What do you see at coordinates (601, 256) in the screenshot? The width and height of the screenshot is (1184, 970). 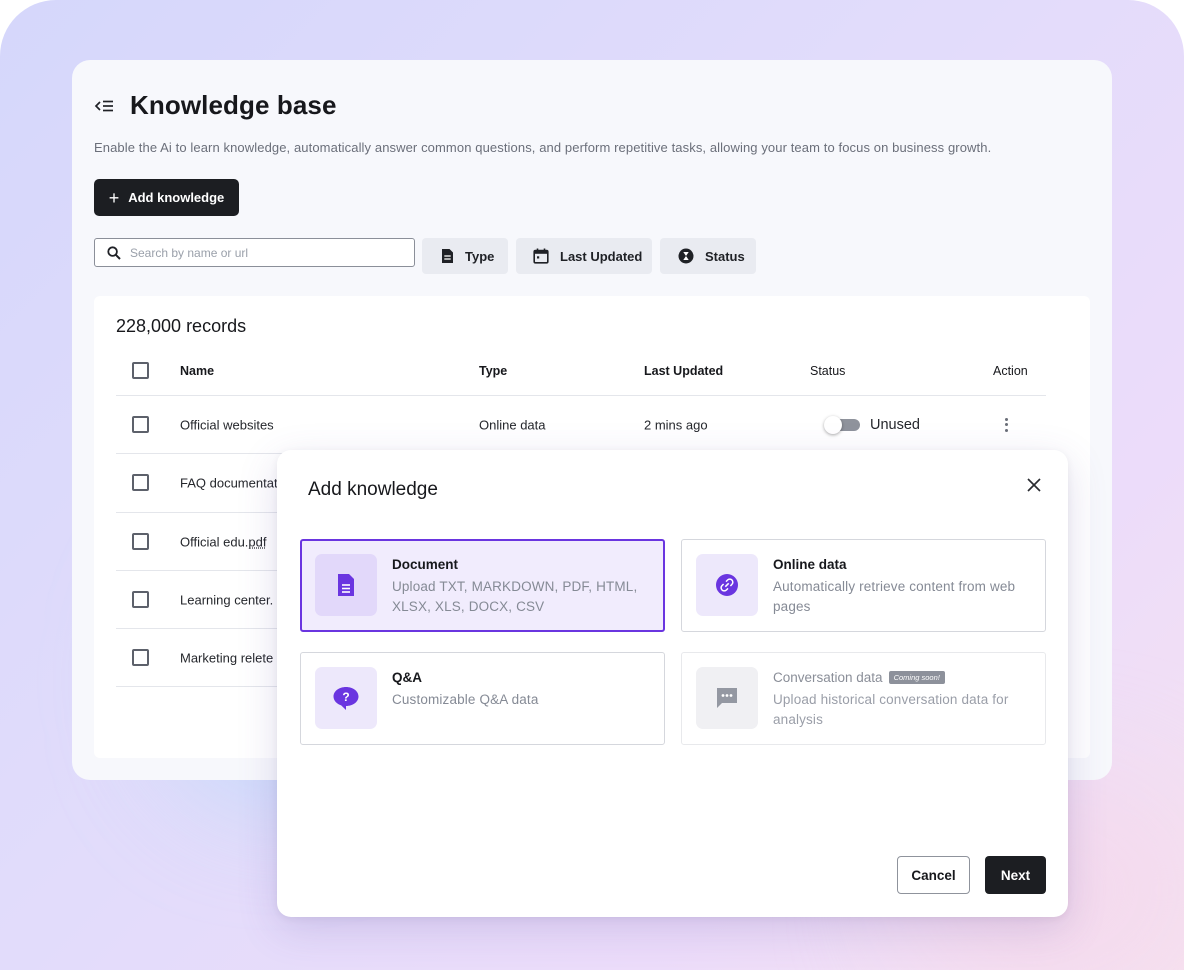 I see `filter-last-updated-label: Last Updated` at bounding box center [601, 256].